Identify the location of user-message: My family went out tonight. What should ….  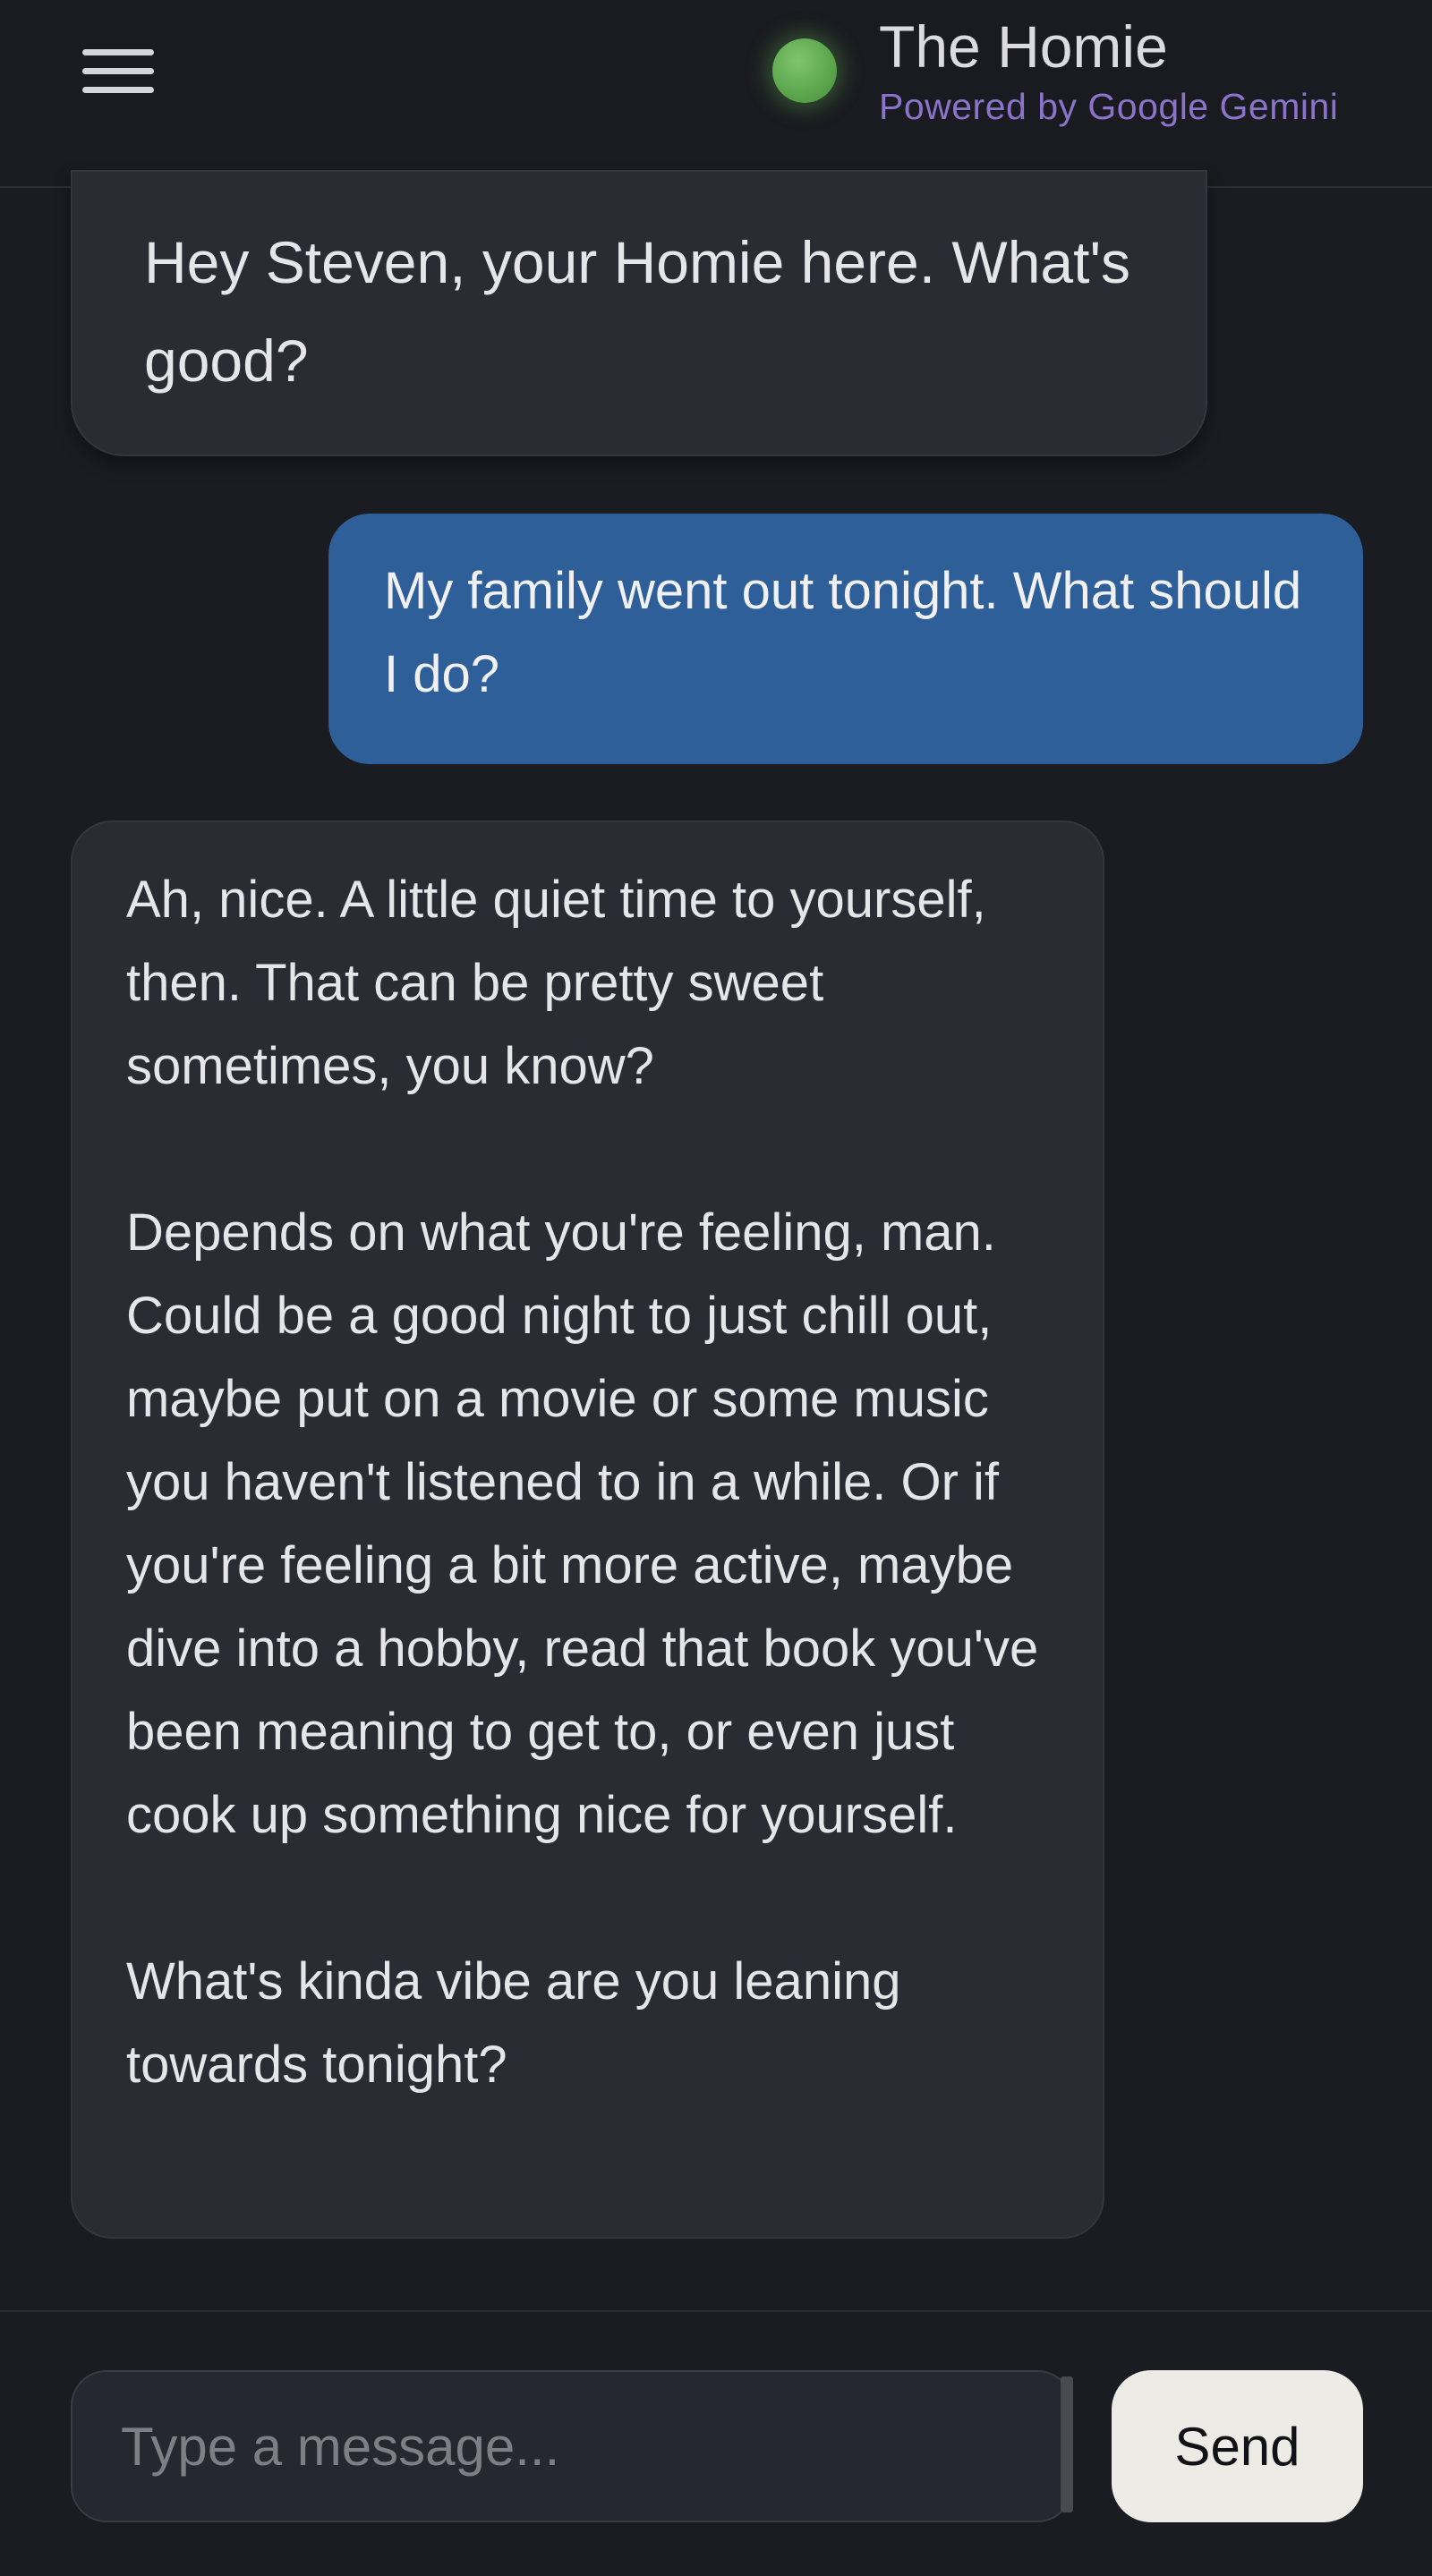
(845, 639).